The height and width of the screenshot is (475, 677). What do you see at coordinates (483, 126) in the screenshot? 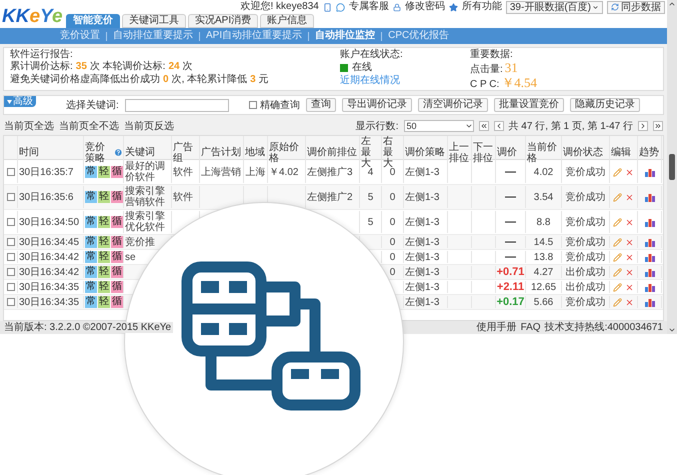
I see `first-page-icon` at bounding box center [483, 126].